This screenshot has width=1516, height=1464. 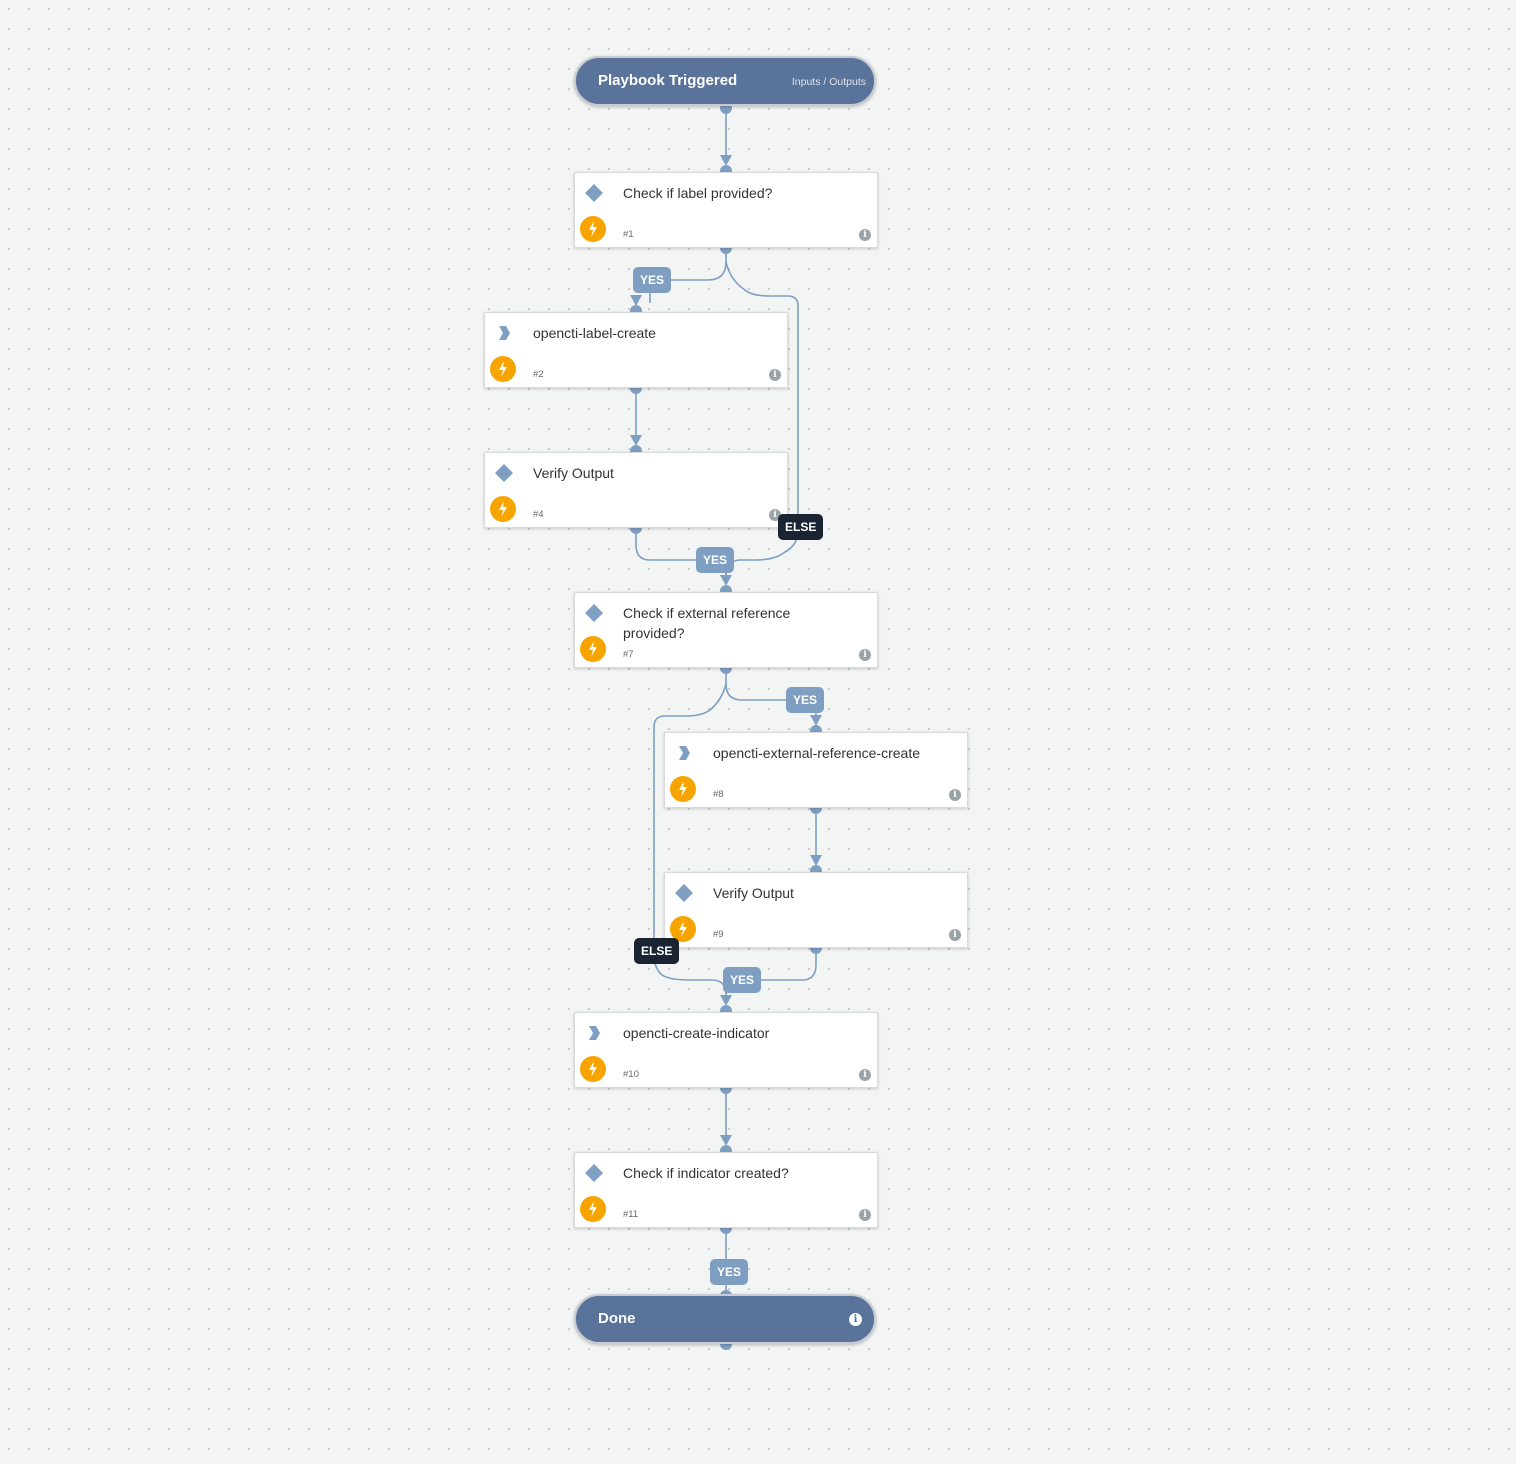 I want to click on yes-badge-4-to-7: YES, so click(x=715, y=560).